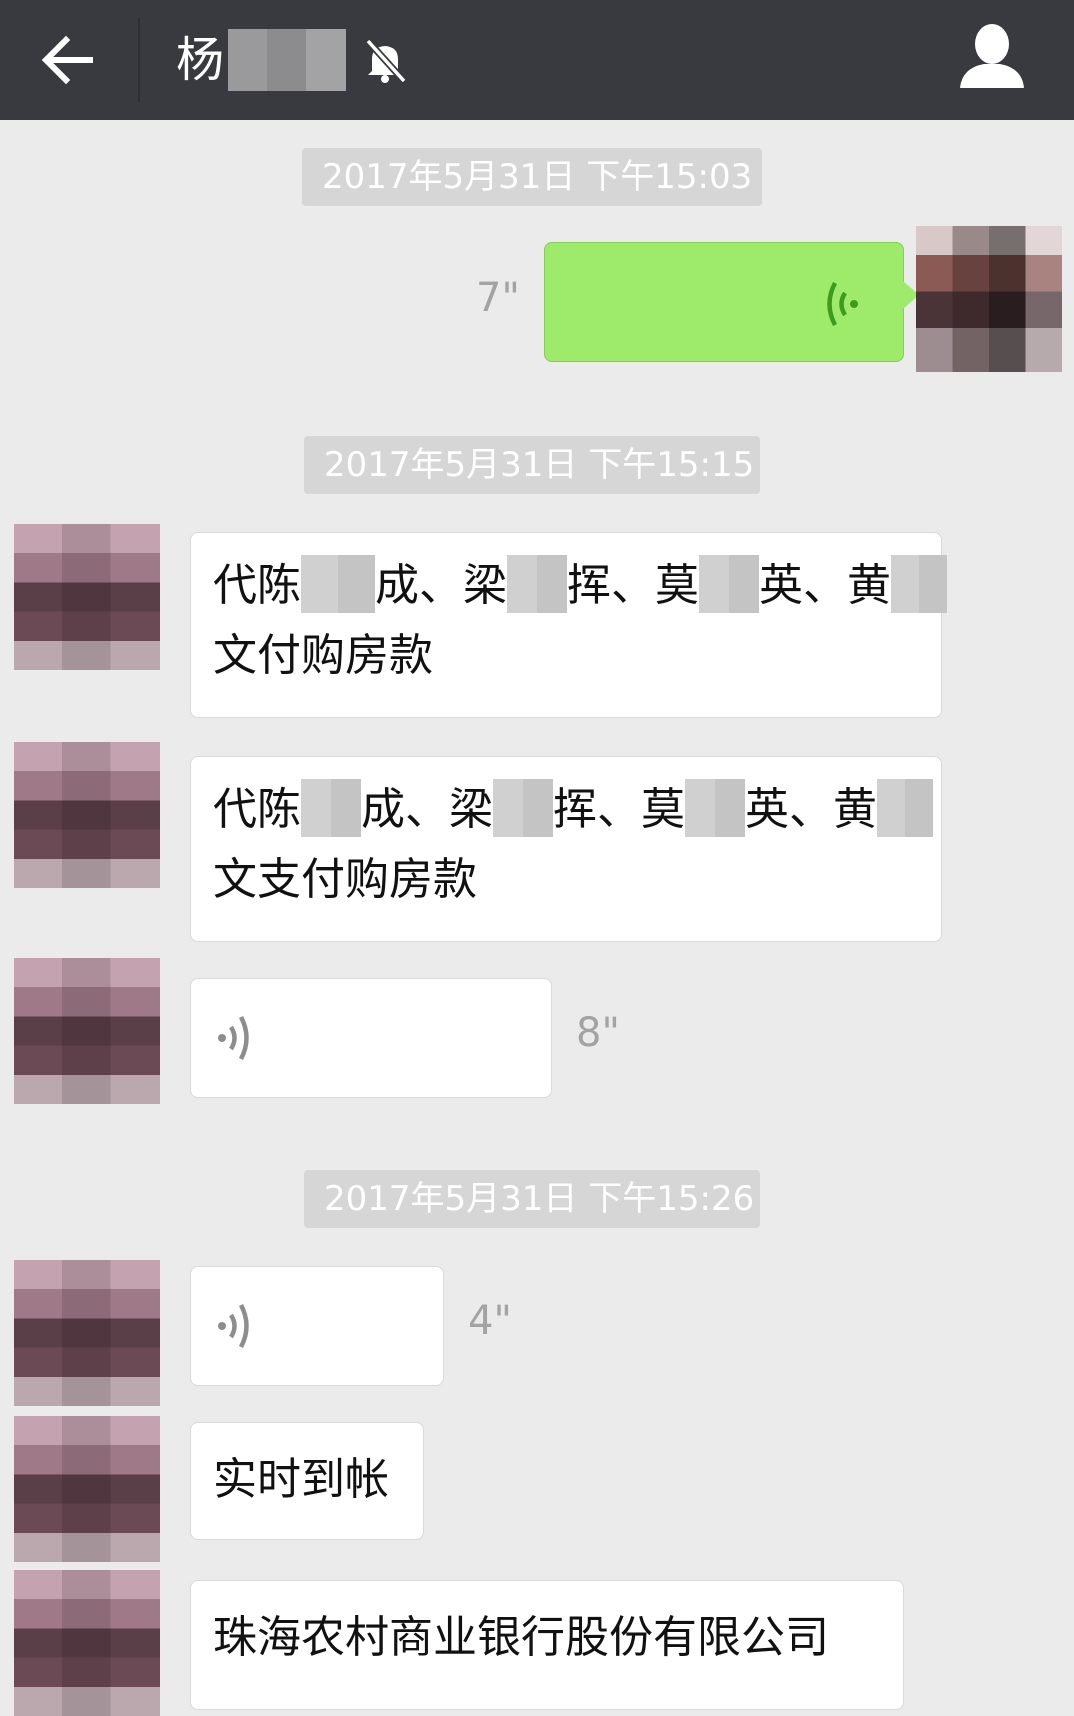  Describe the element at coordinates (532, 1199) in the screenshot. I see `timestamp: 2017年5月31日 下午15:26` at that location.